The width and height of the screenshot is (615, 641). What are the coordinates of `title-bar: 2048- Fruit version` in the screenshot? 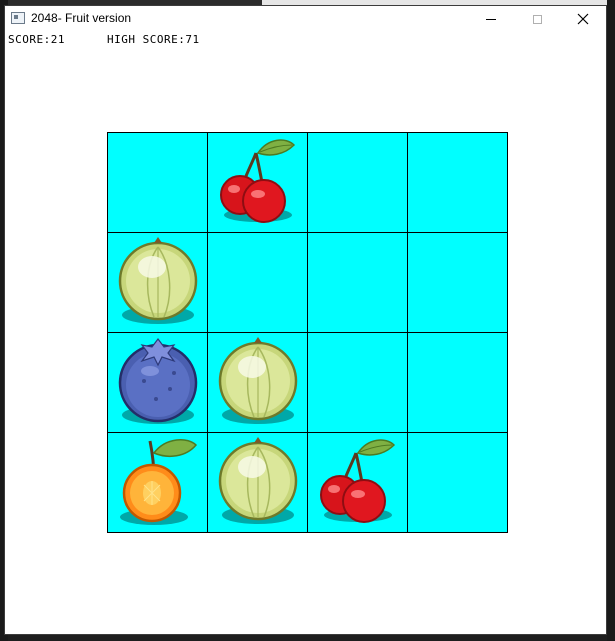 It's located at (305, 19).